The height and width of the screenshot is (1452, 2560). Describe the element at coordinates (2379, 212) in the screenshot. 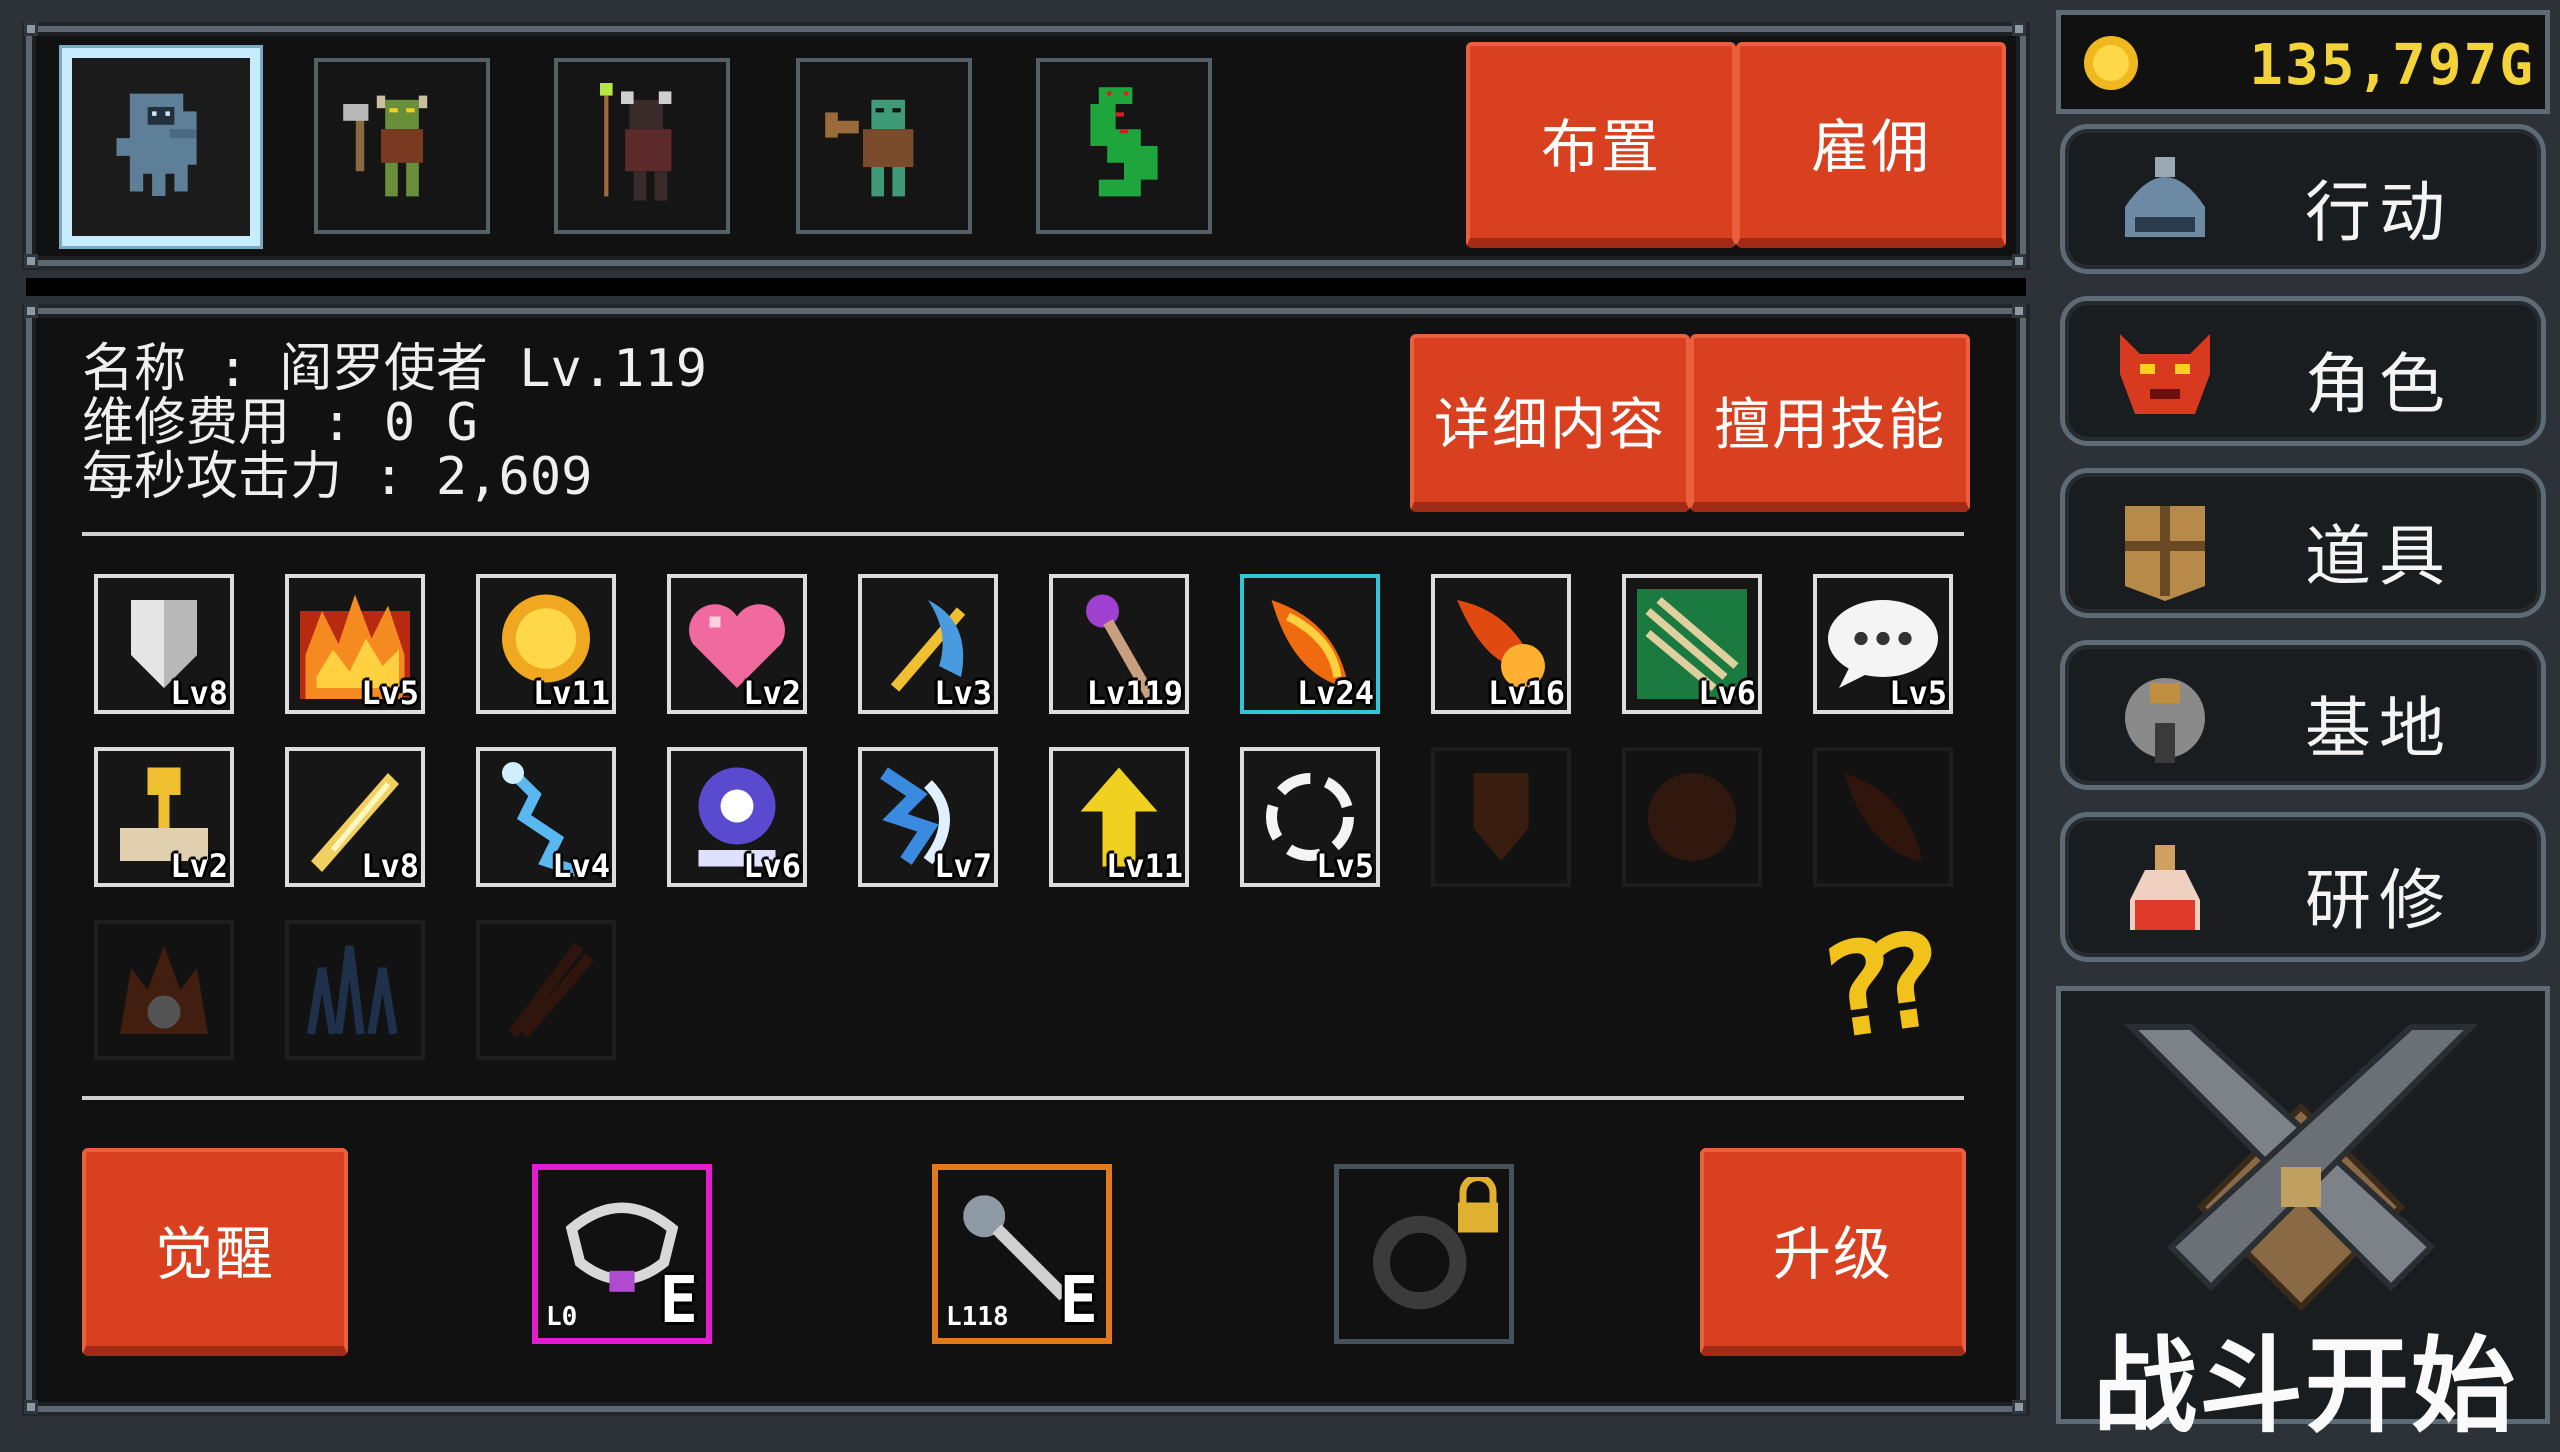

I see `sidebar-item-label: 行动` at that location.